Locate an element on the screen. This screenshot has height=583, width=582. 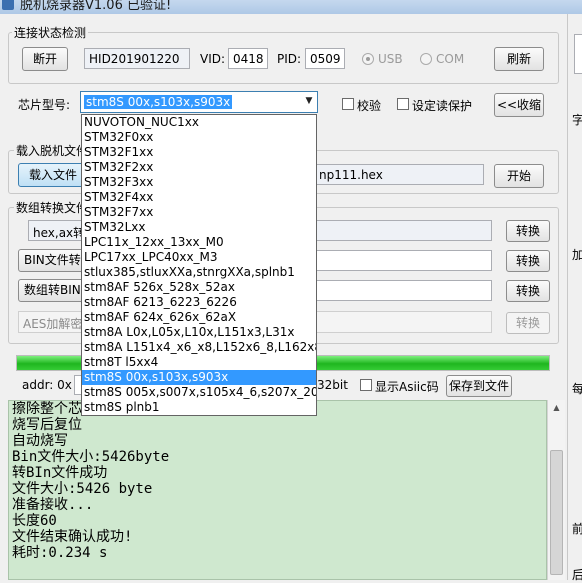
chip-option: stlux385,stluxXXa,stnrgXXa,splnb1 is located at coordinates (199, 272).